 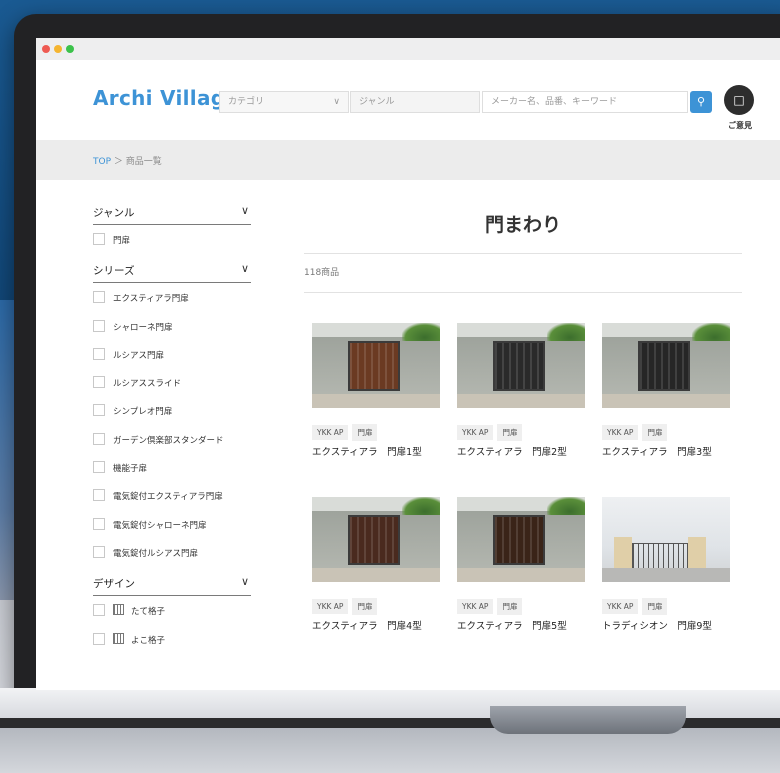 I want to click on filter-section-series: シリーズ ∨, so click(x=172, y=272).